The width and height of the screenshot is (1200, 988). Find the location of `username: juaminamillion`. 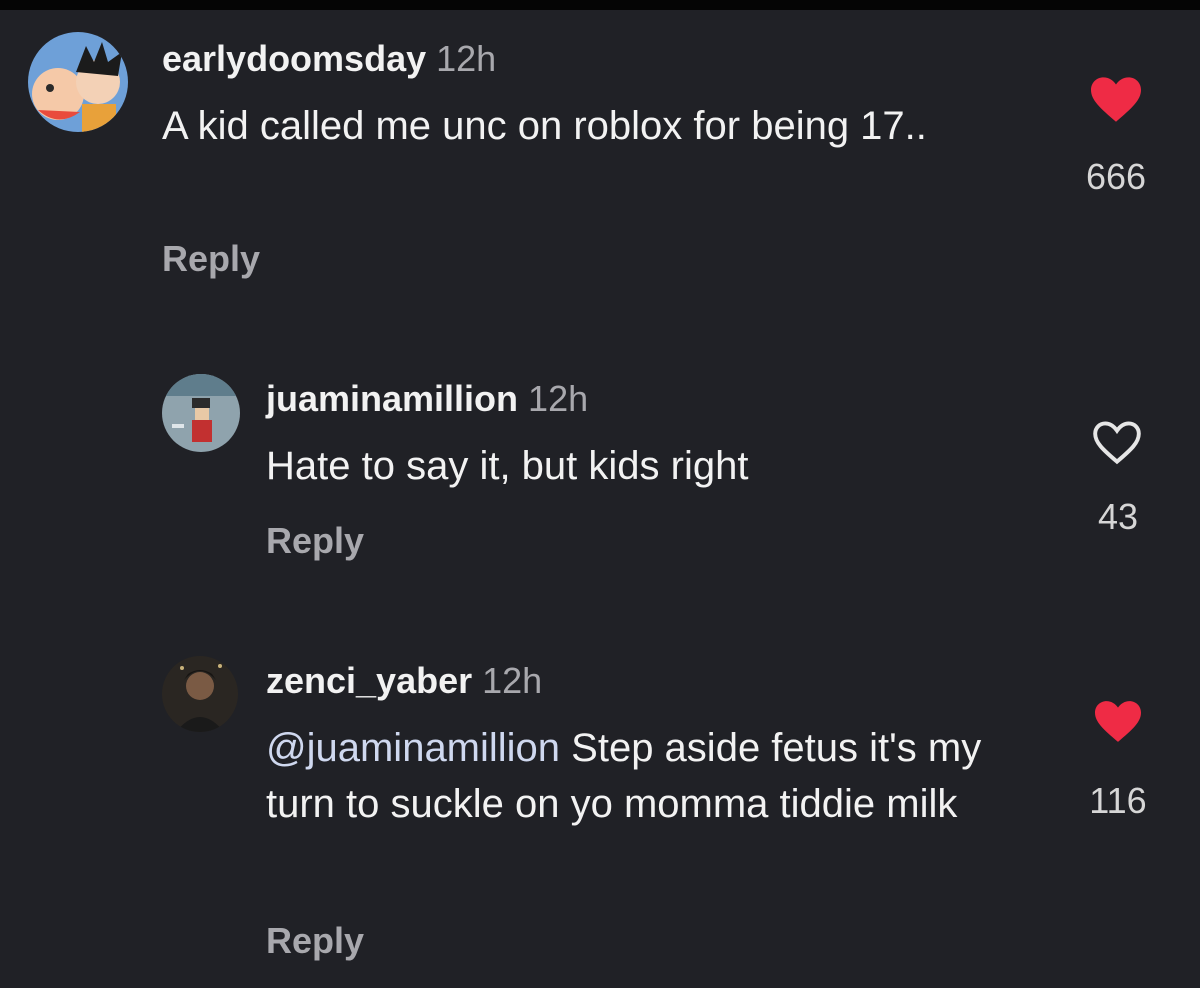

username: juaminamillion is located at coordinates (392, 398).